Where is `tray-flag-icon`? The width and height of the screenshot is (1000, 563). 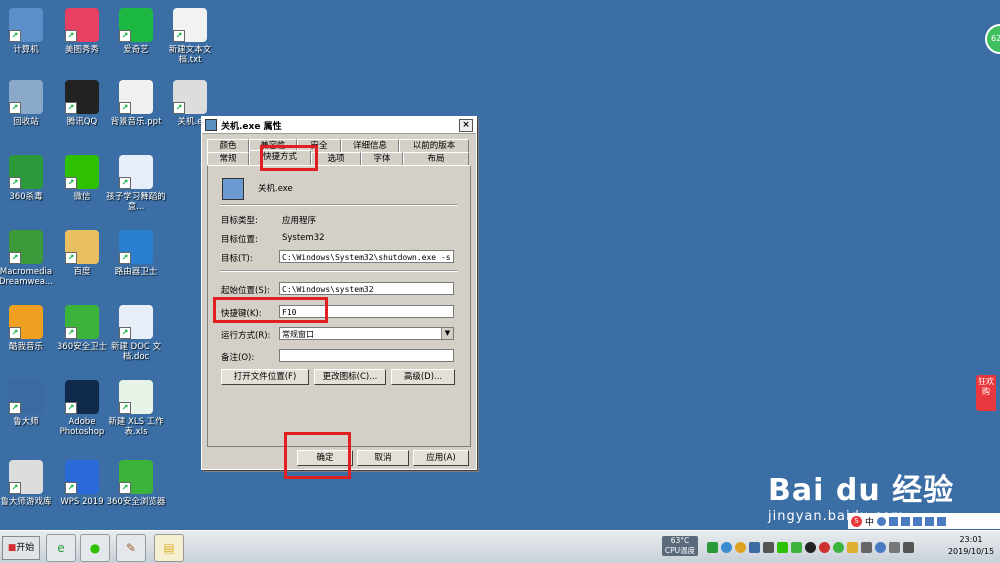
tray-flag-icon is located at coordinates (866, 547).